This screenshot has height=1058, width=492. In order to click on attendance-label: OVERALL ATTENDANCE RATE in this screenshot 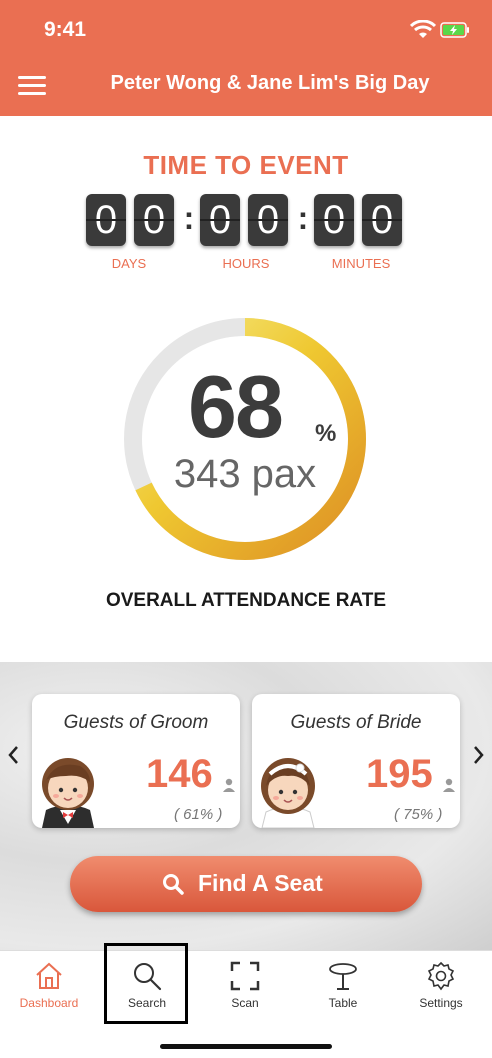, I will do `click(246, 600)`.